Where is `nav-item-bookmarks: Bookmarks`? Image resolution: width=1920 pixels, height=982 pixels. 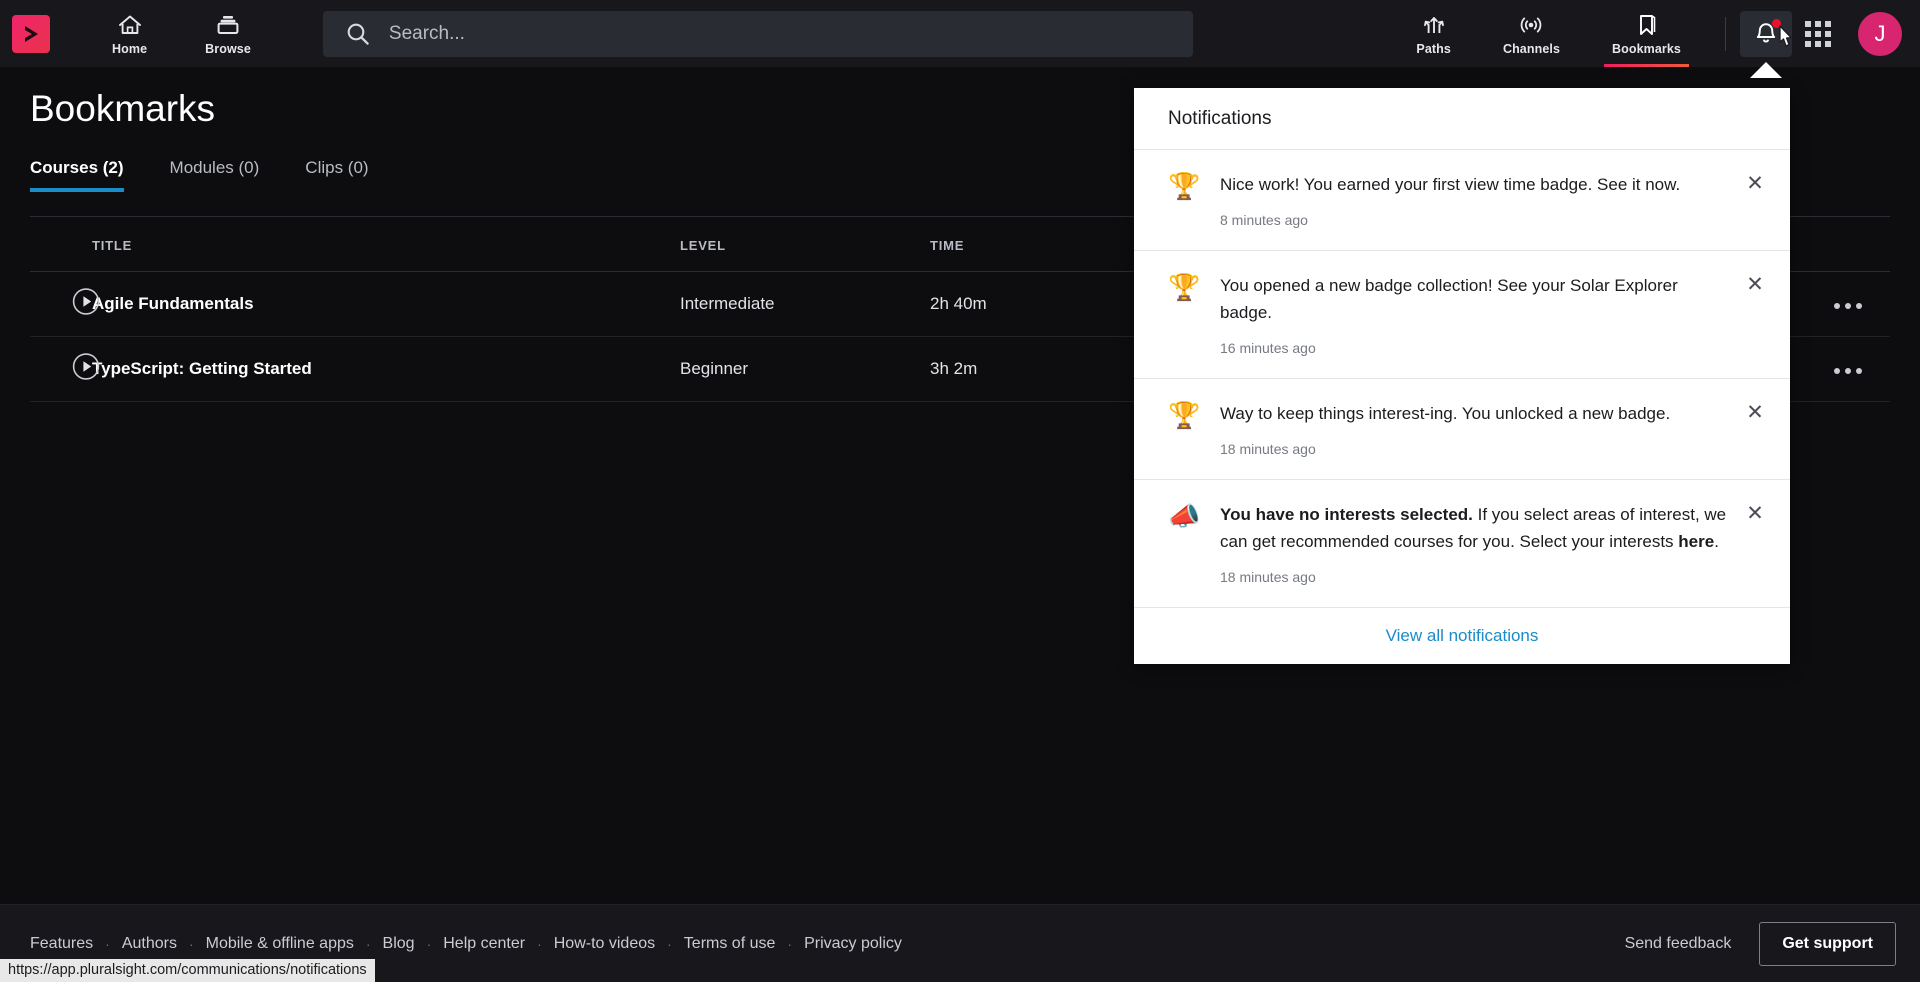
nav-item-bookmarks: Bookmarks is located at coordinates (1646, 33).